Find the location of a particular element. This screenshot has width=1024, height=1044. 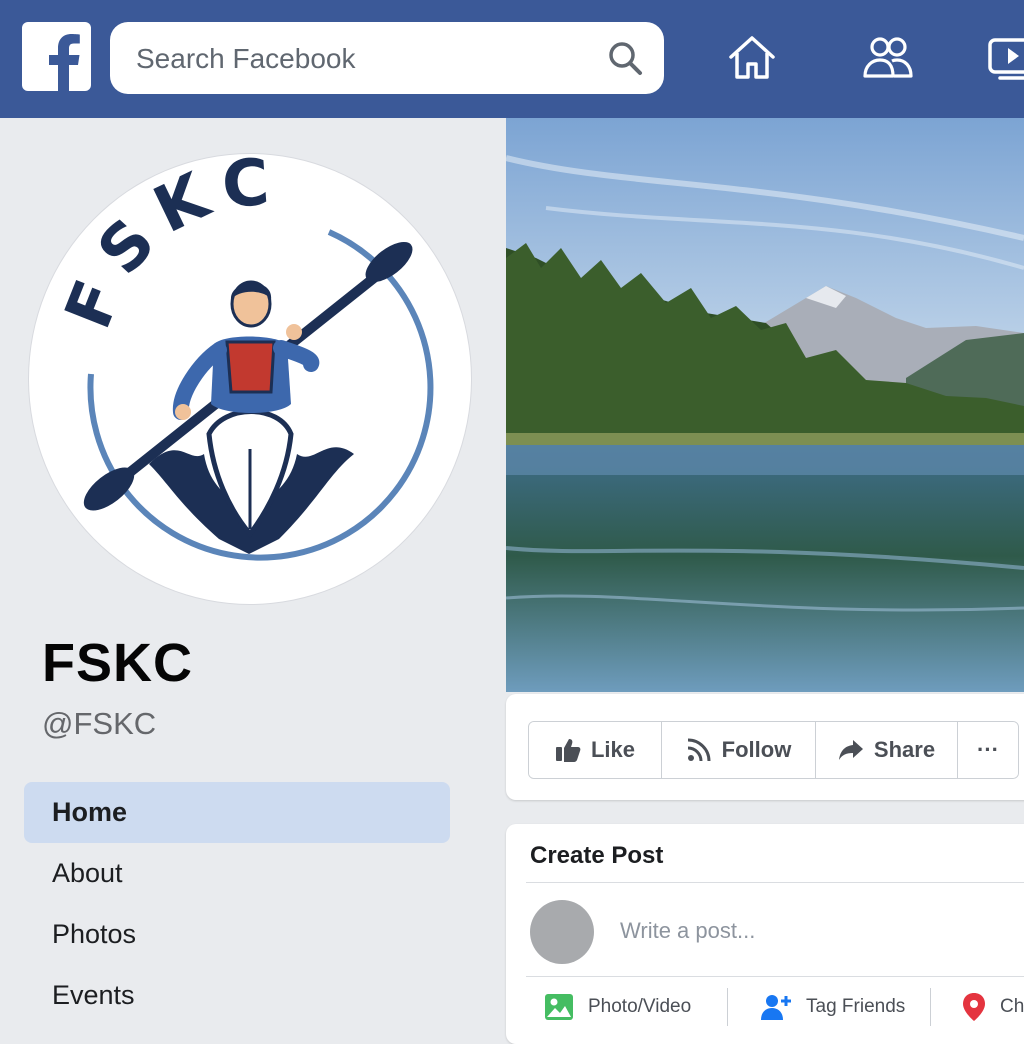

sidebar-item-home: Home is located at coordinates (237, 812).